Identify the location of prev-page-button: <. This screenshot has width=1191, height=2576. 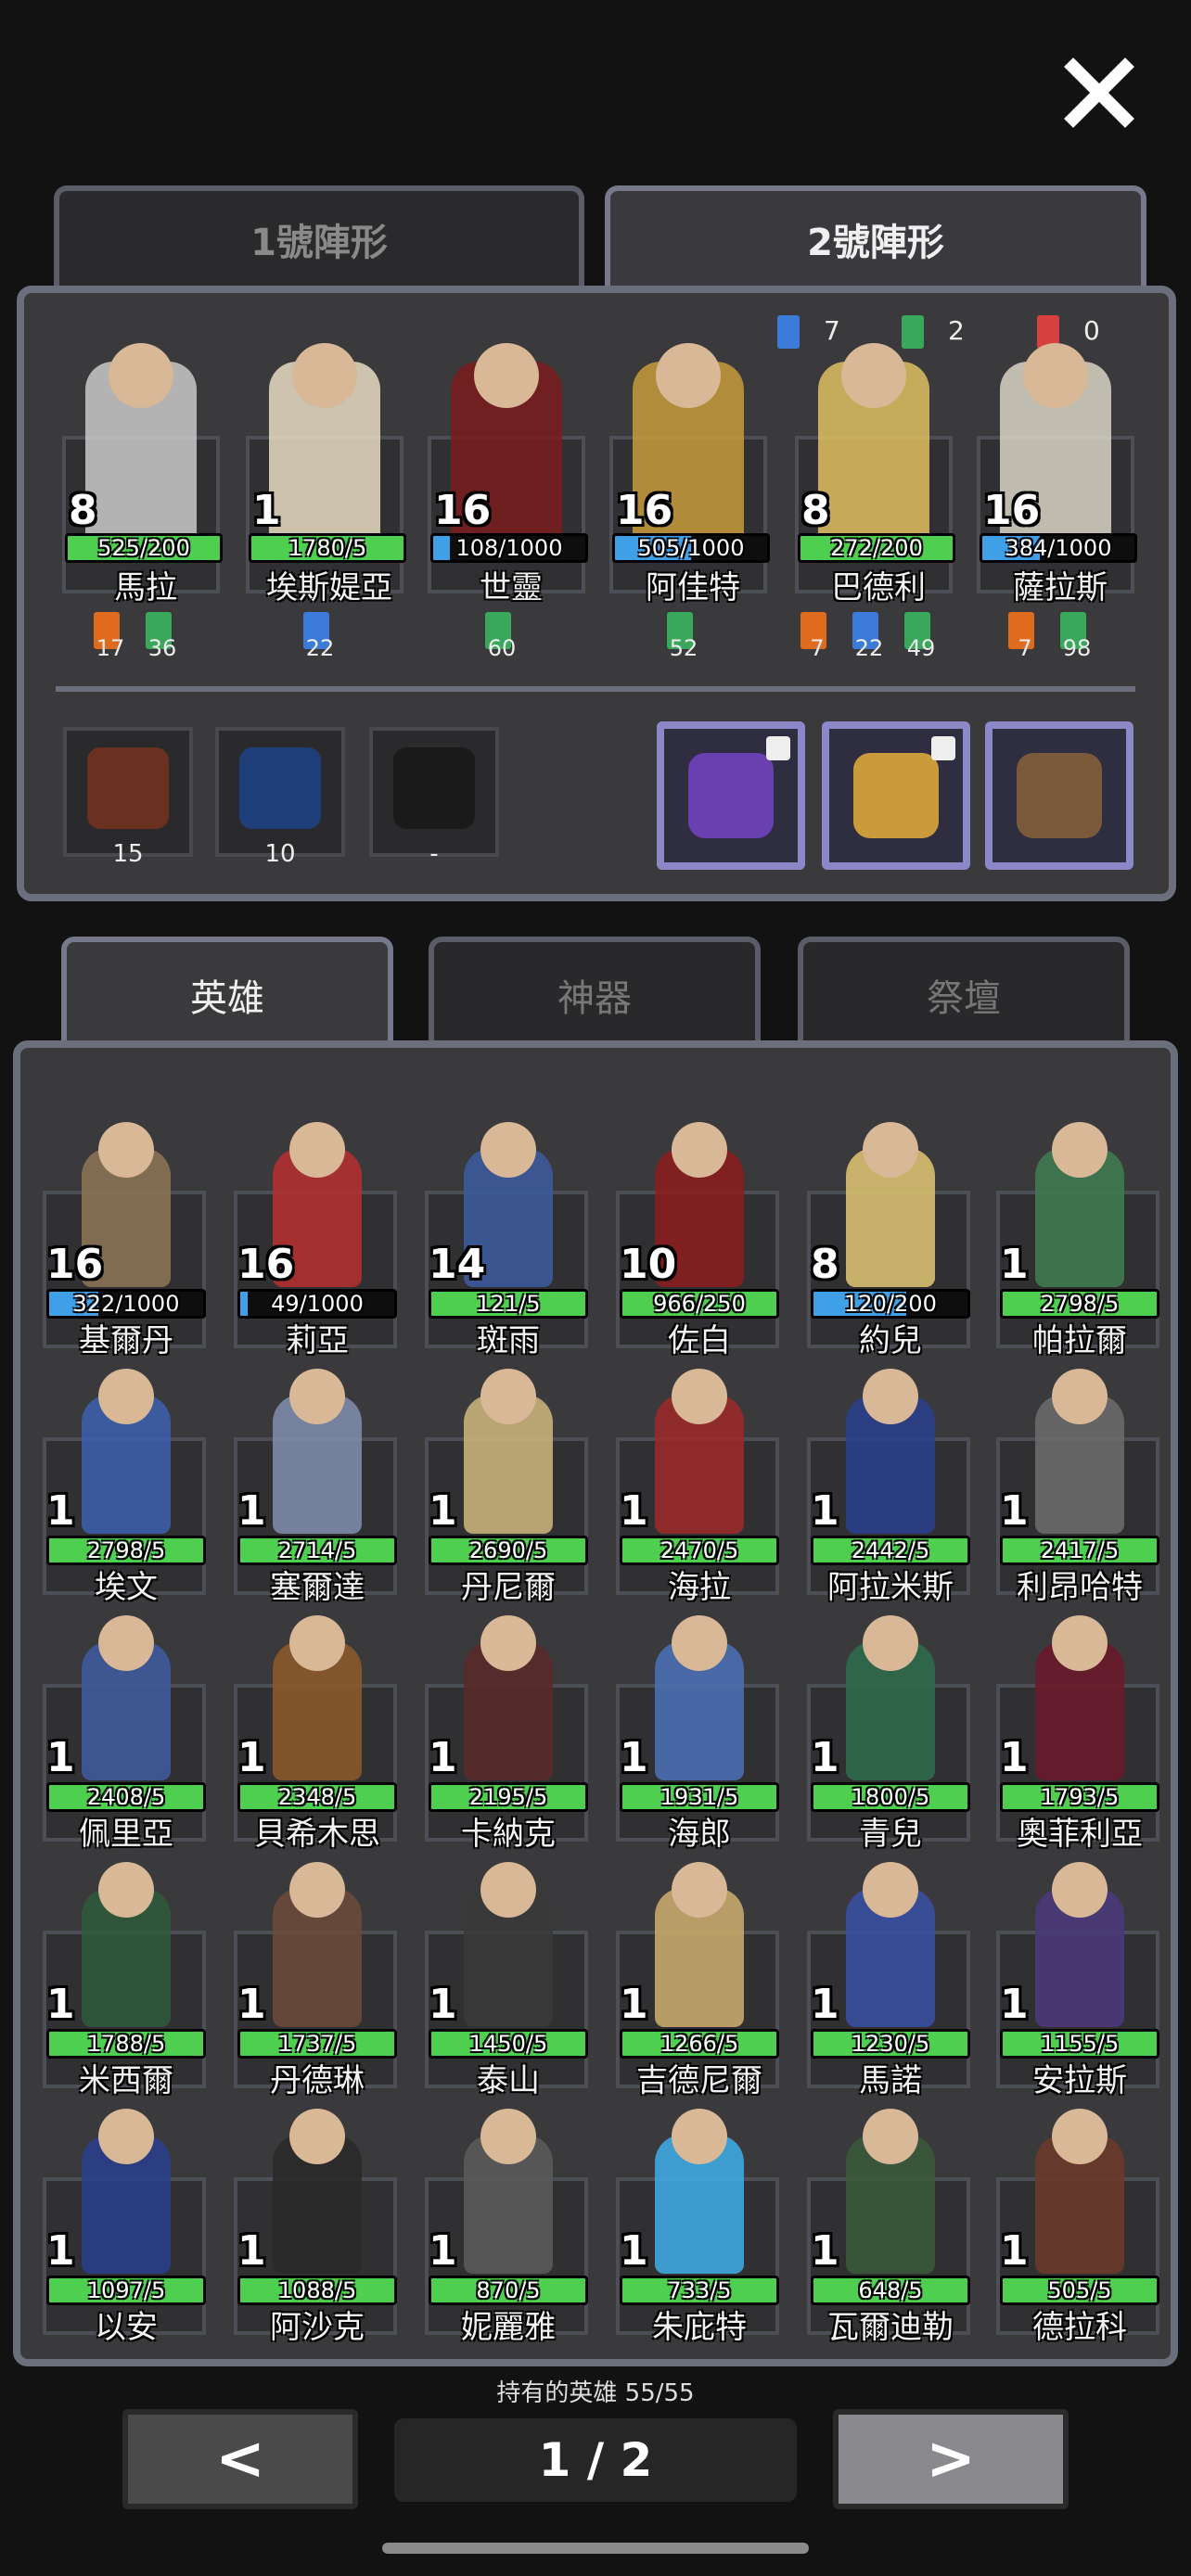
(240, 2459).